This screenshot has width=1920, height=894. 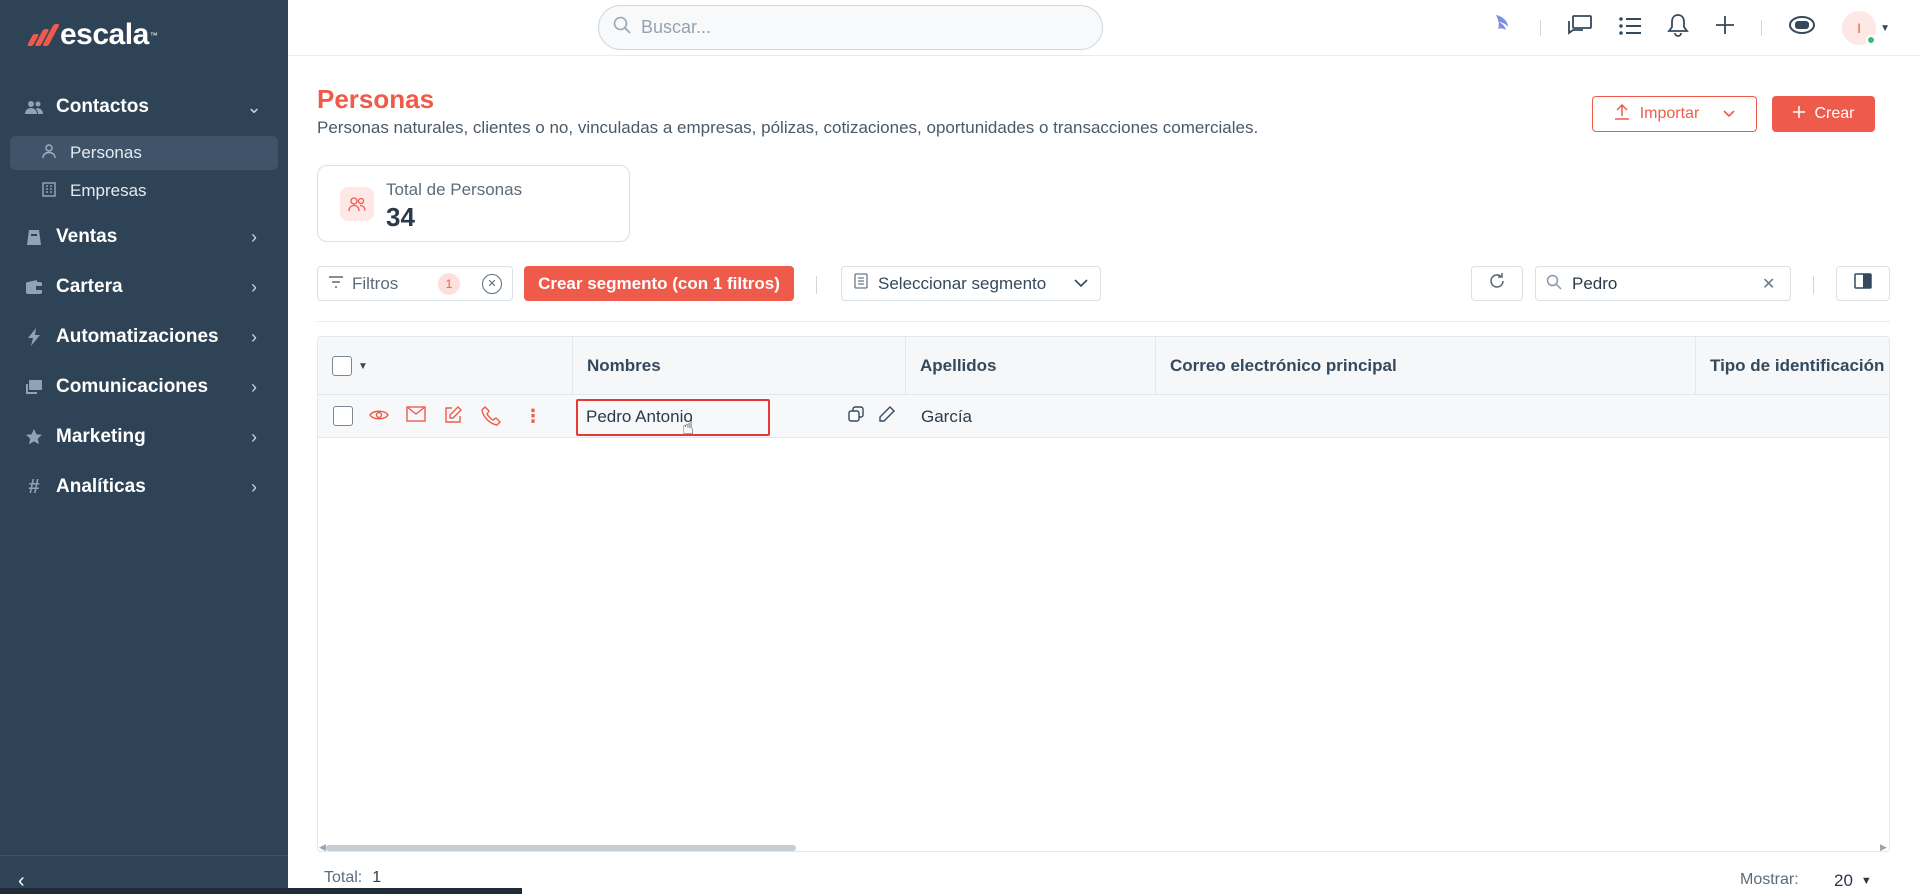 I want to click on table-search-input, so click(x=1662, y=283).